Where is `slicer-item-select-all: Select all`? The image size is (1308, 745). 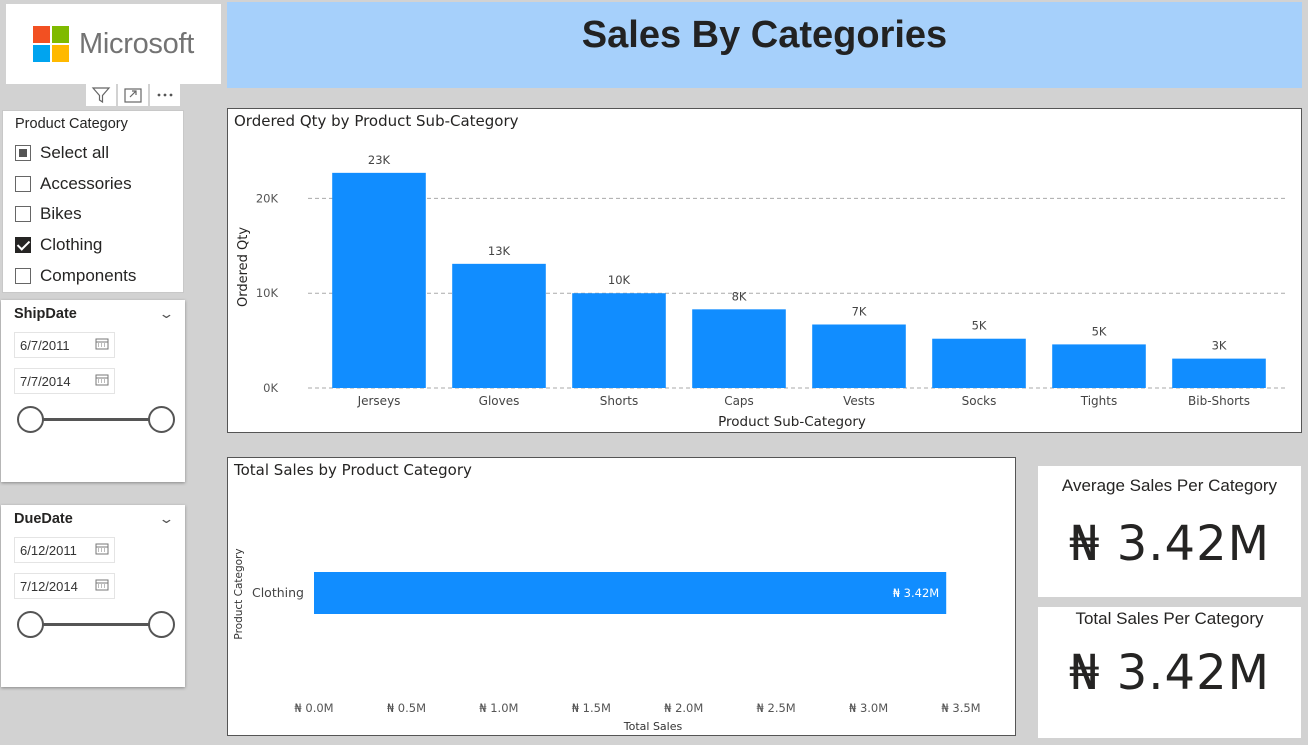 slicer-item-select-all: Select all is located at coordinates (93, 153).